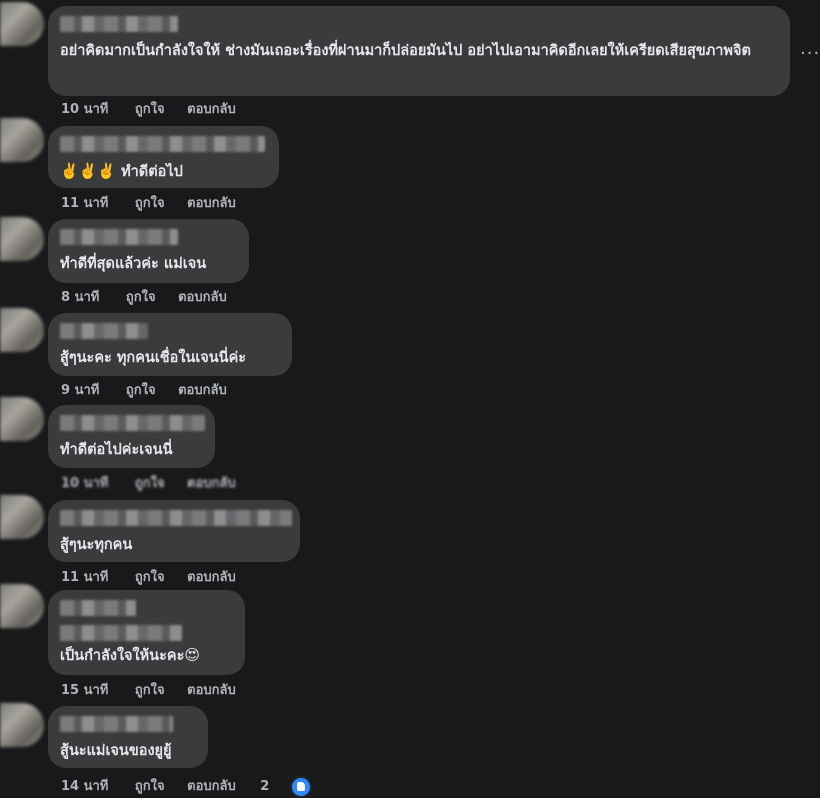  Describe the element at coordinates (170, 344) in the screenshot. I see `comment-bubble: สู้ๆนะคะ ทุกคนเชื่อในเจนนี่ค่ะ` at that location.